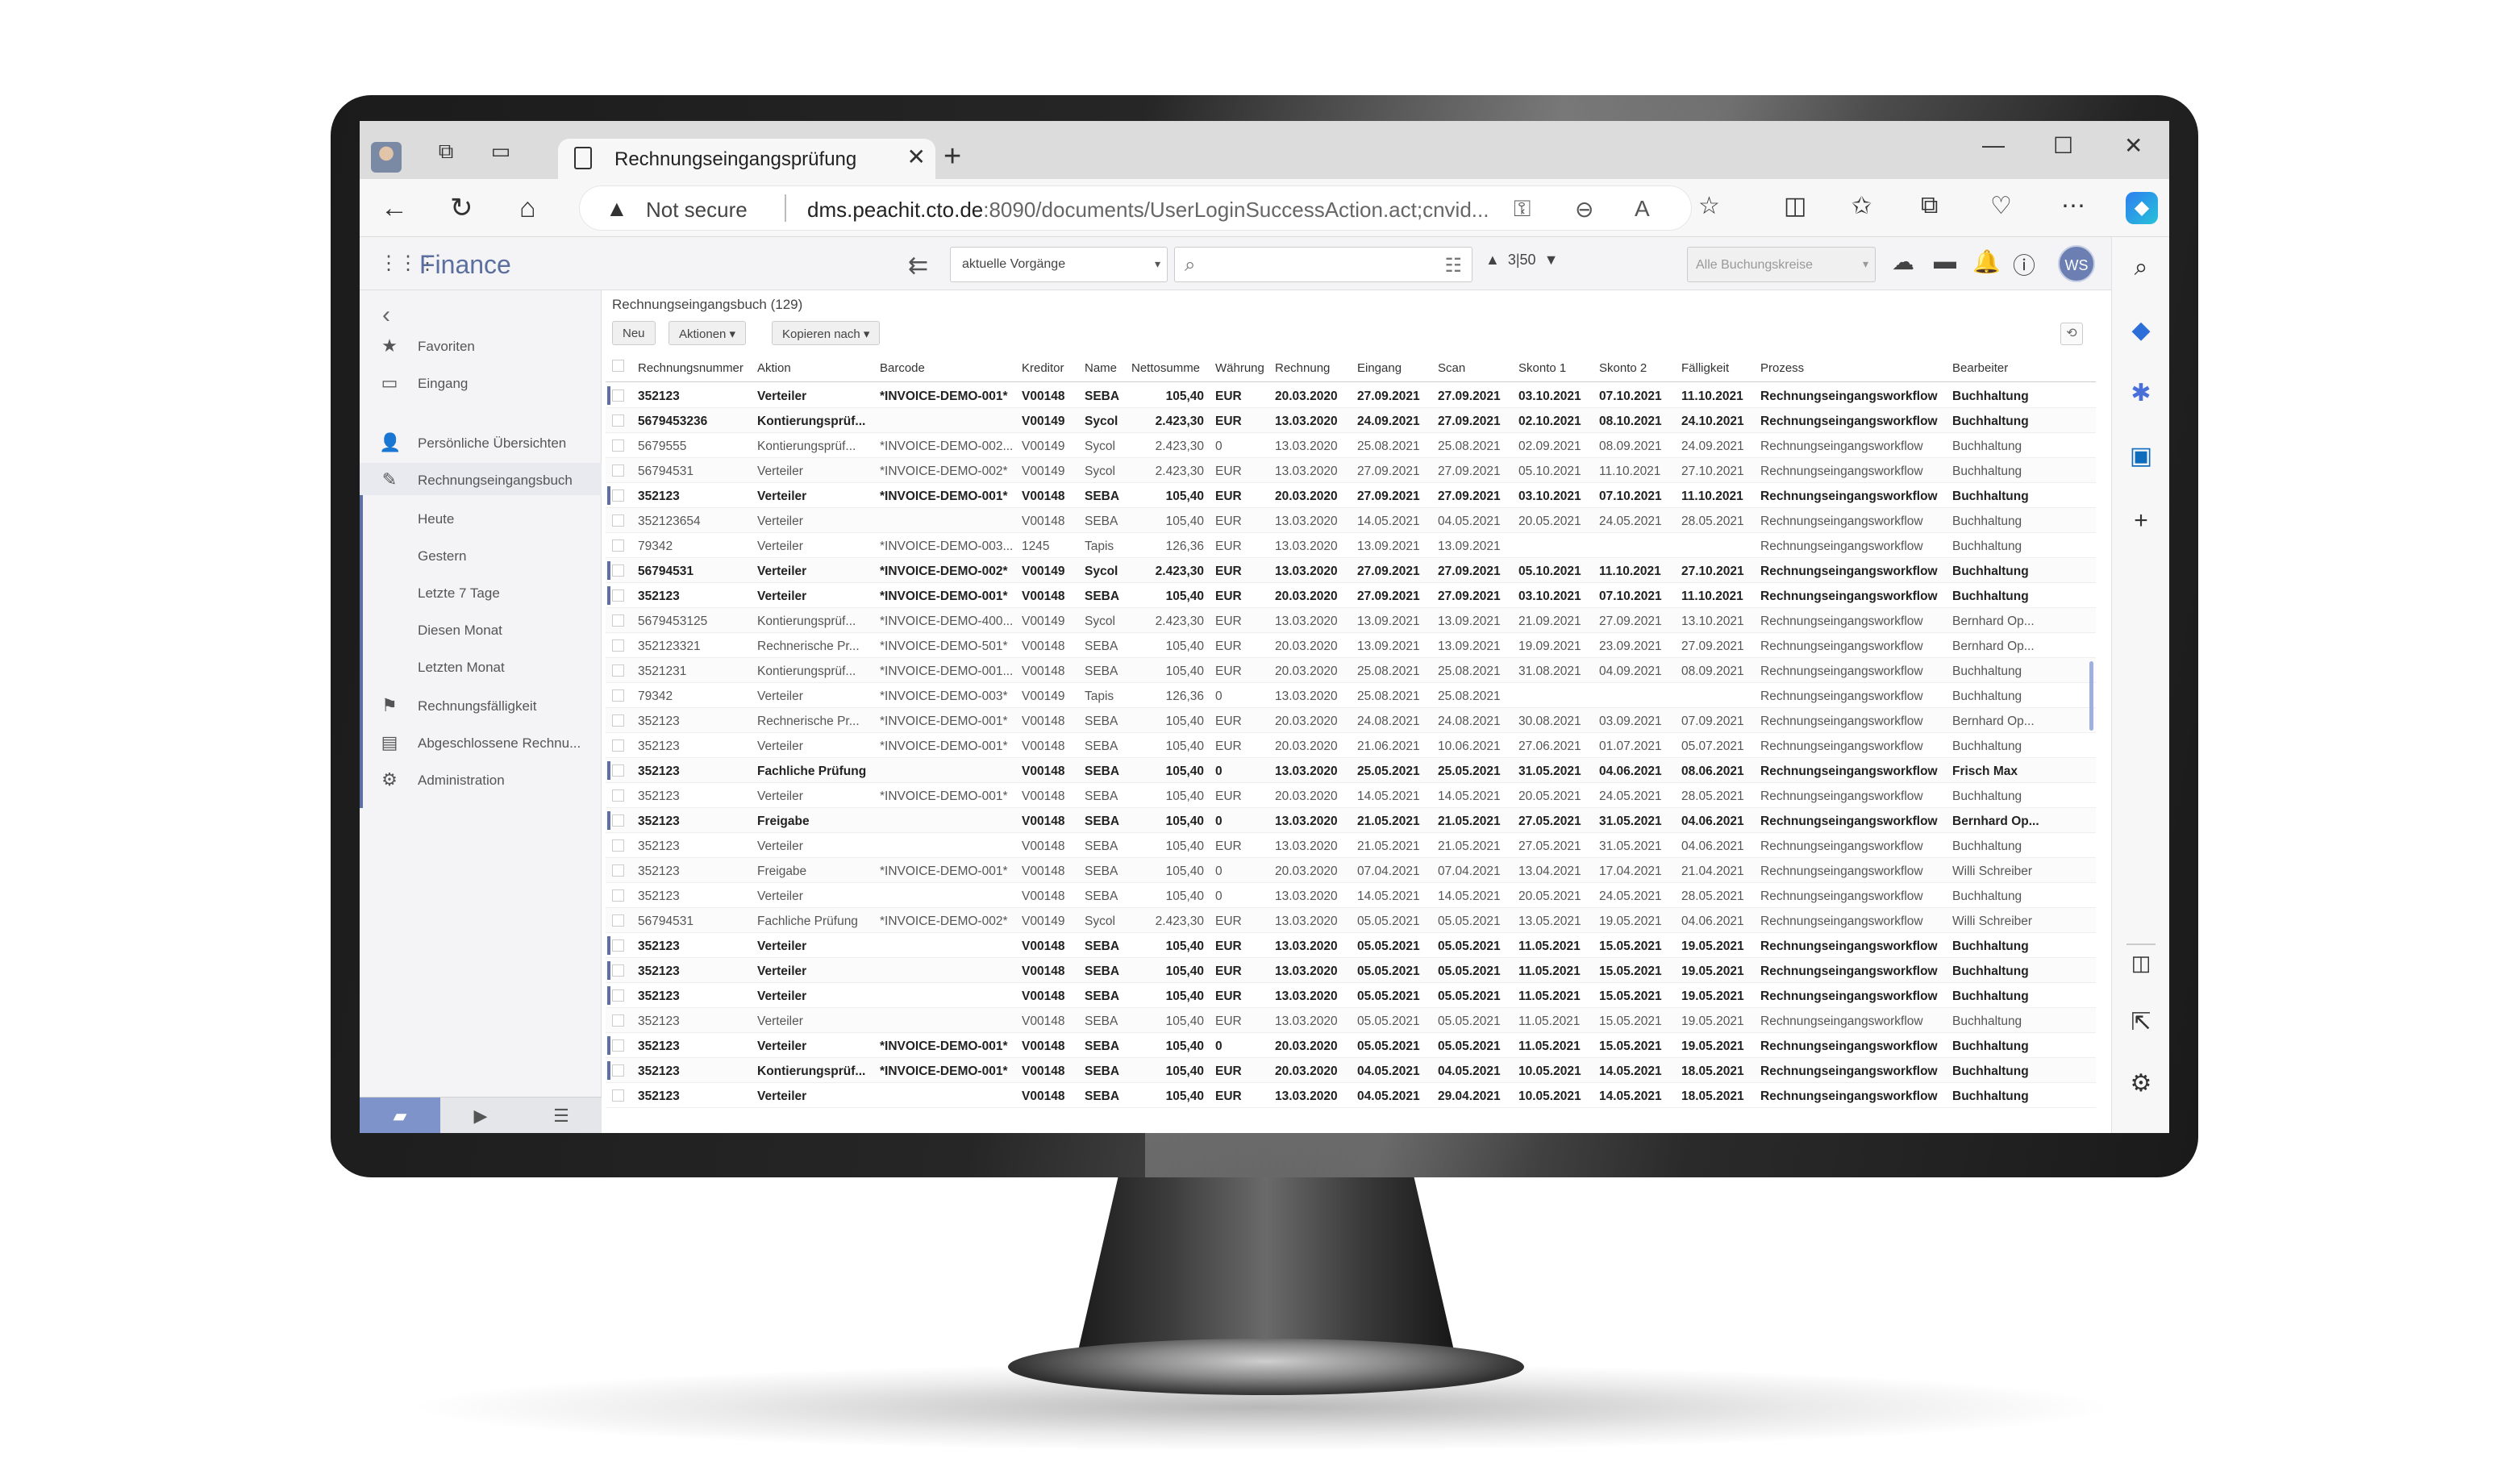 The width and height of the screenshot is (2520, 1458). I want to click on tab-close-icon: ✕, so click(916, 157).